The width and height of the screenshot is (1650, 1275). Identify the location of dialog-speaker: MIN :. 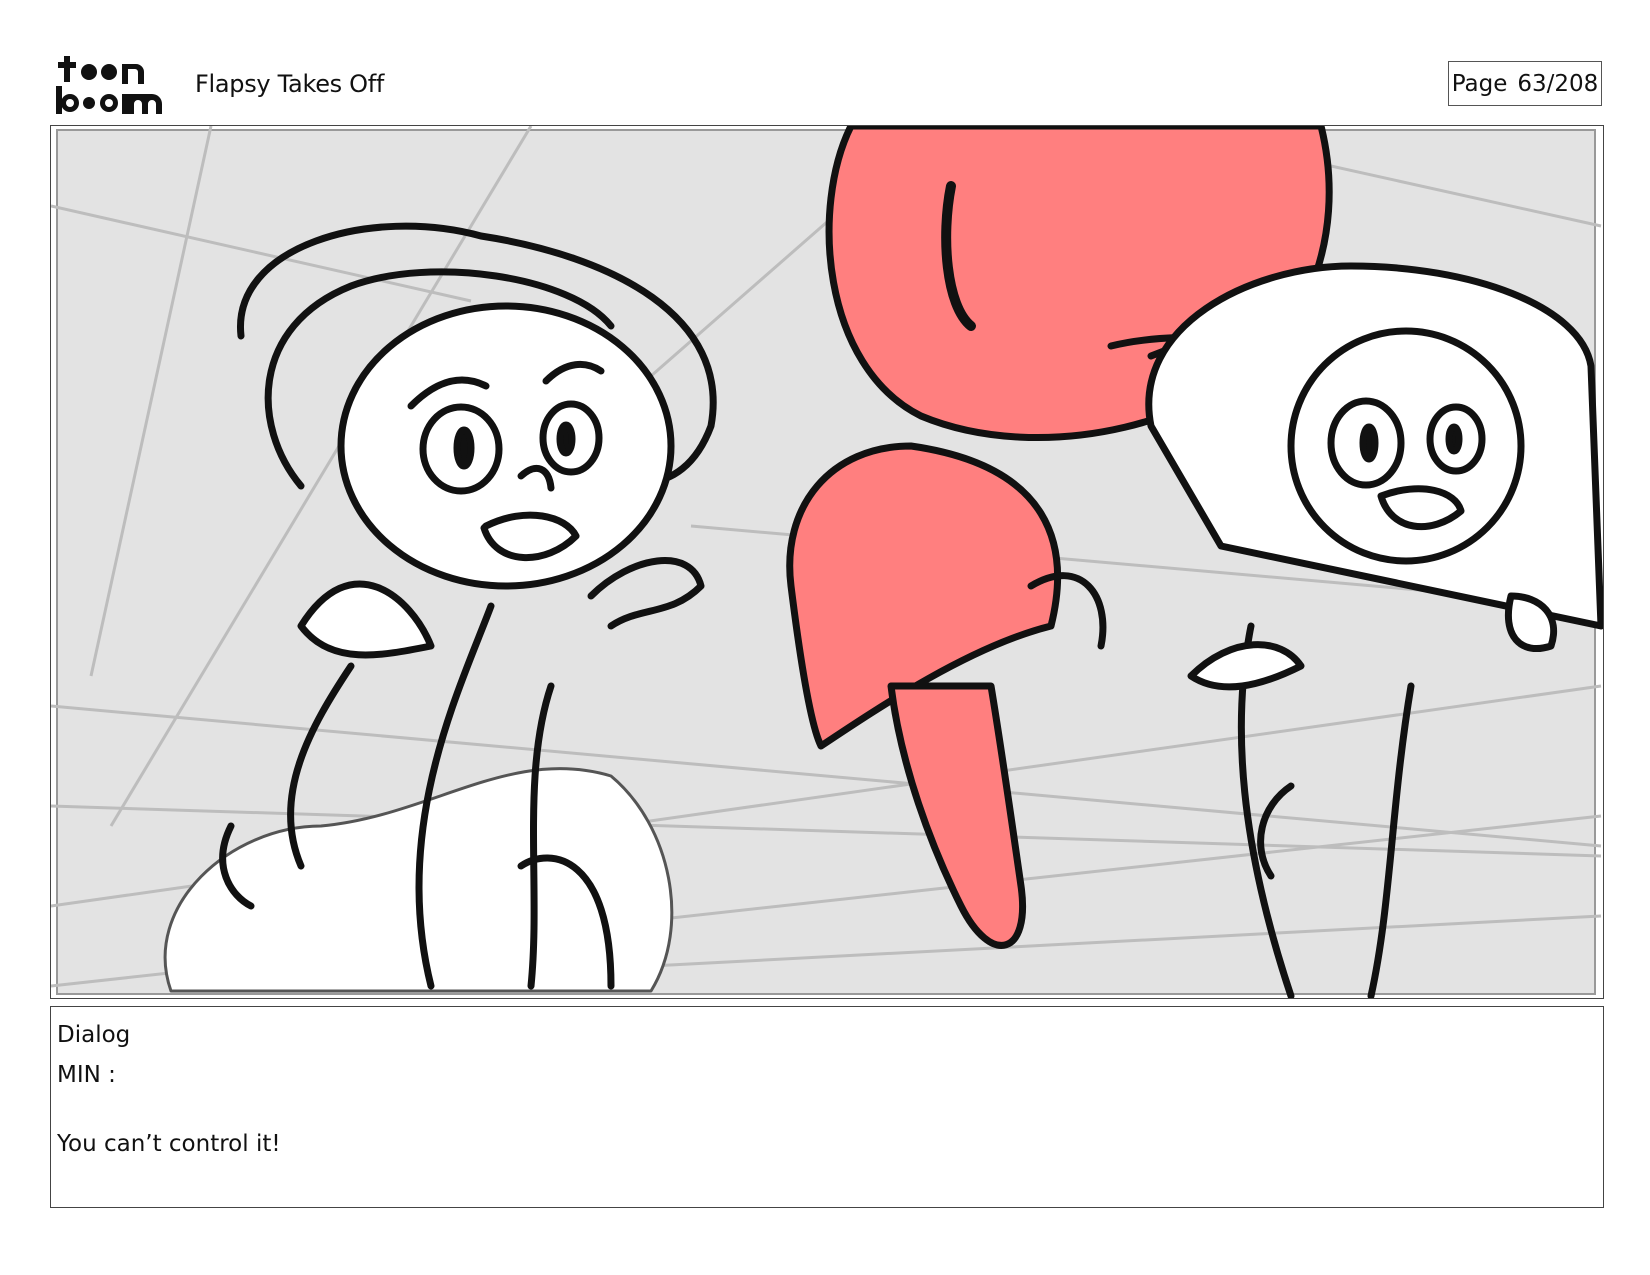
(86, 1075).